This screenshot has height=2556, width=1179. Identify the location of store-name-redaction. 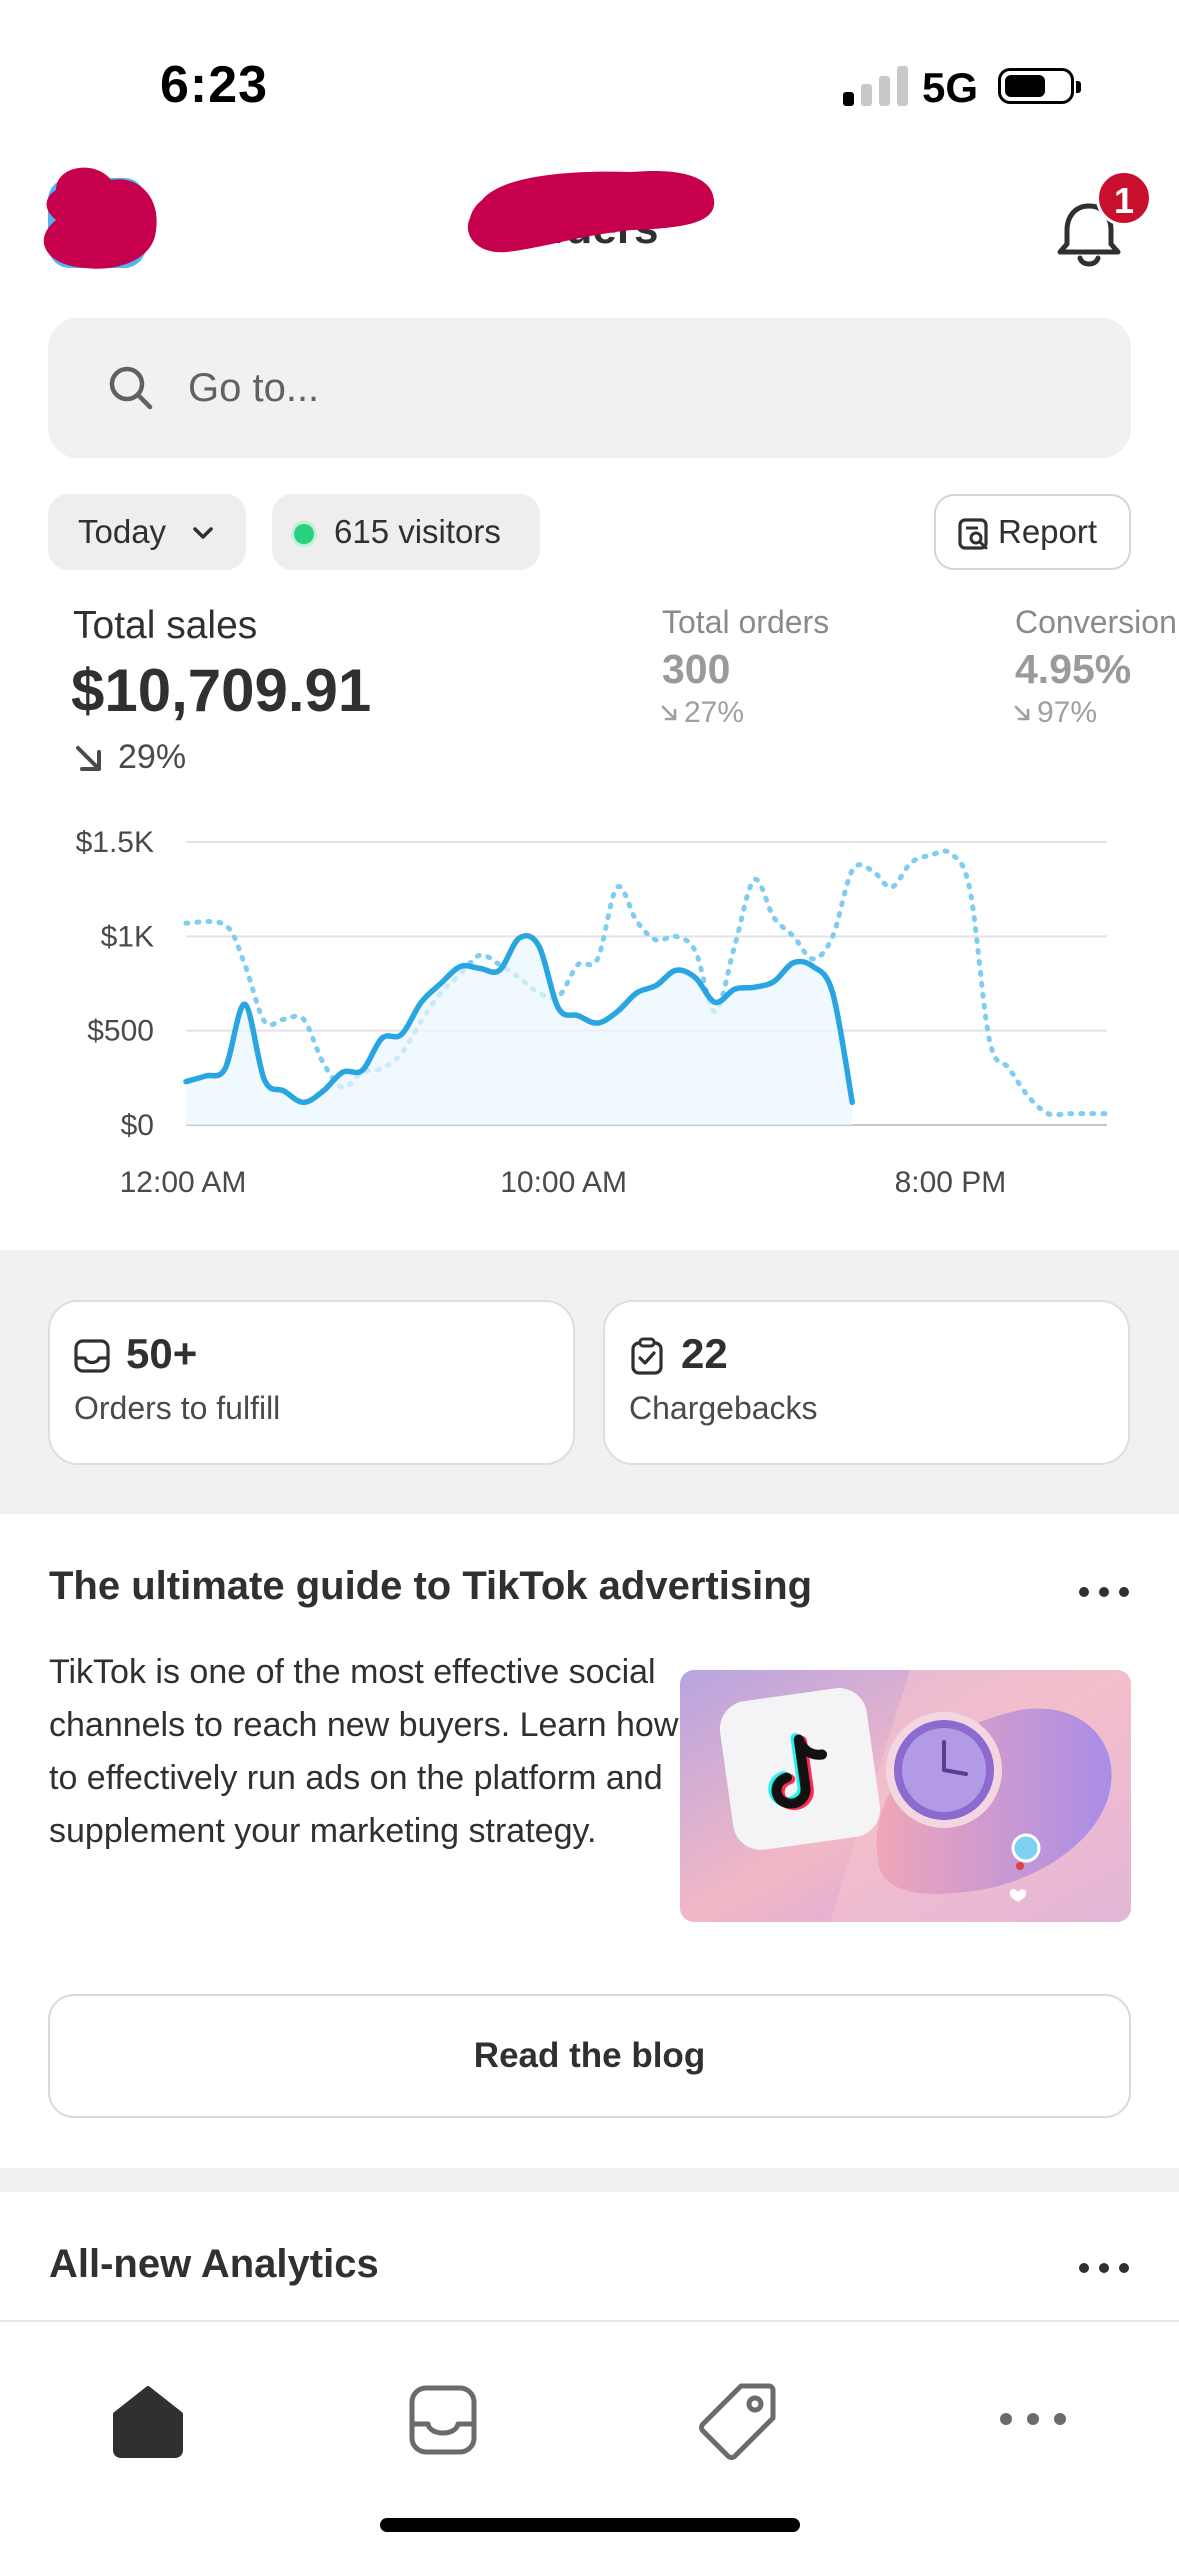
(591, 211).